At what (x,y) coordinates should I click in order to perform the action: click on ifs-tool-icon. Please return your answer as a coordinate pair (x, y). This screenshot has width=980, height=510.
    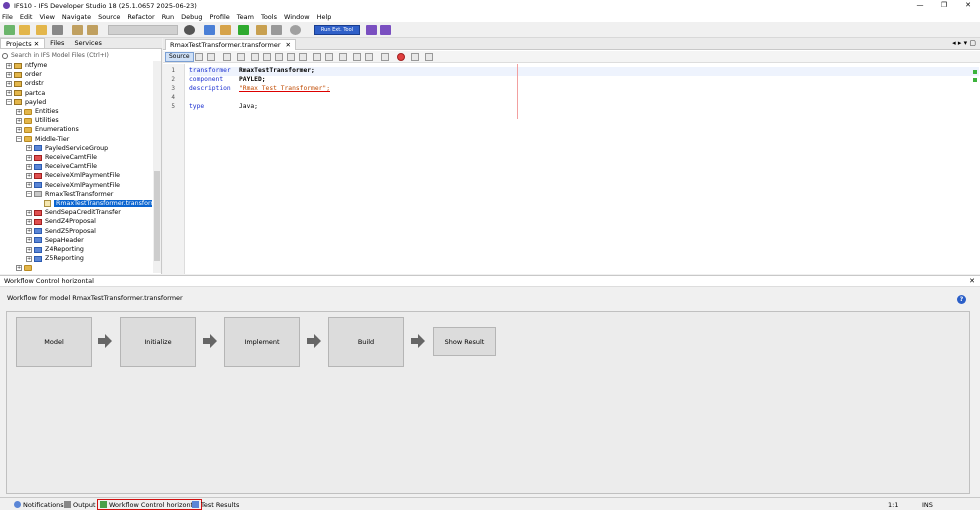
    Looking at the image, I should click on (371, 30).